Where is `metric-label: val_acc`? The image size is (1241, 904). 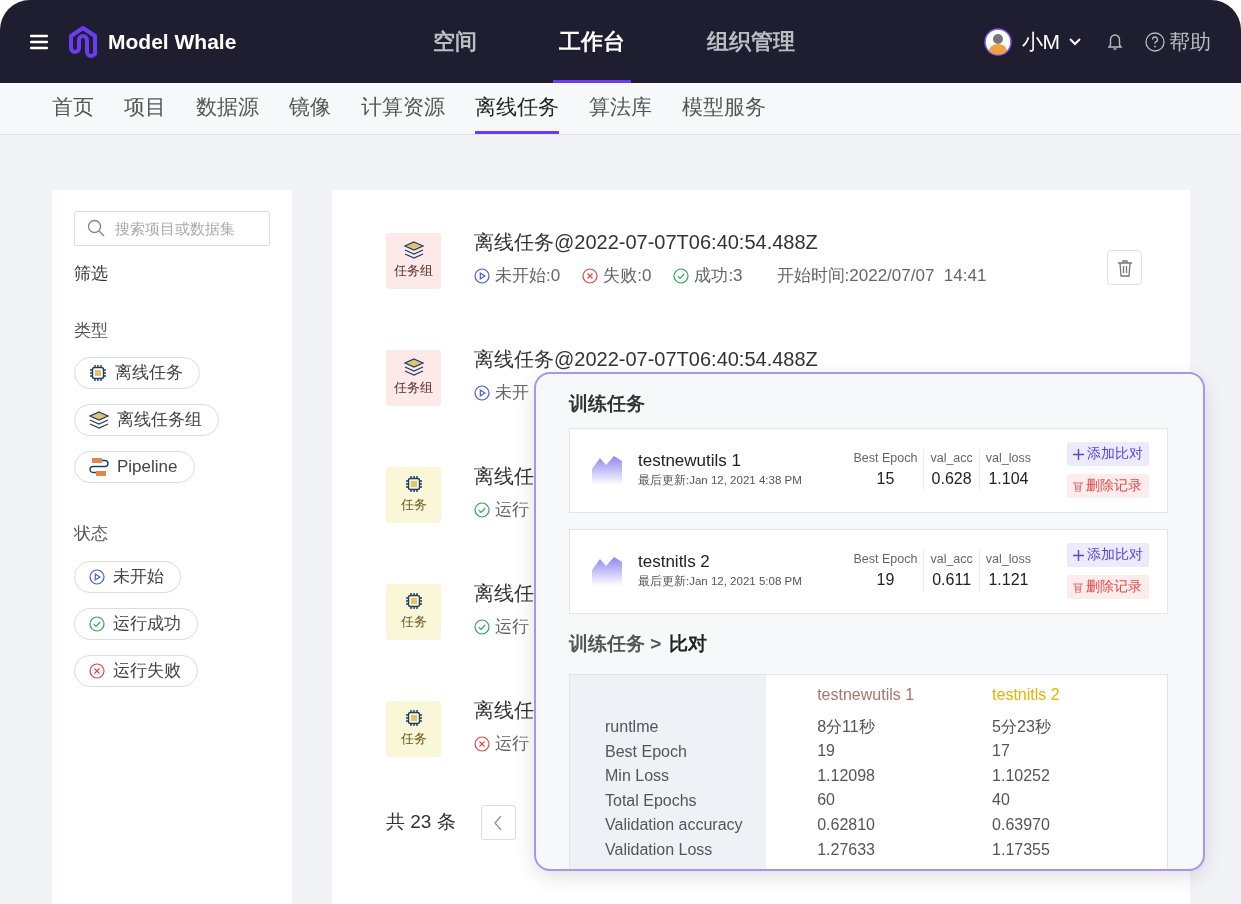
metric-label: val_acc is located at coordinates (951, 559).